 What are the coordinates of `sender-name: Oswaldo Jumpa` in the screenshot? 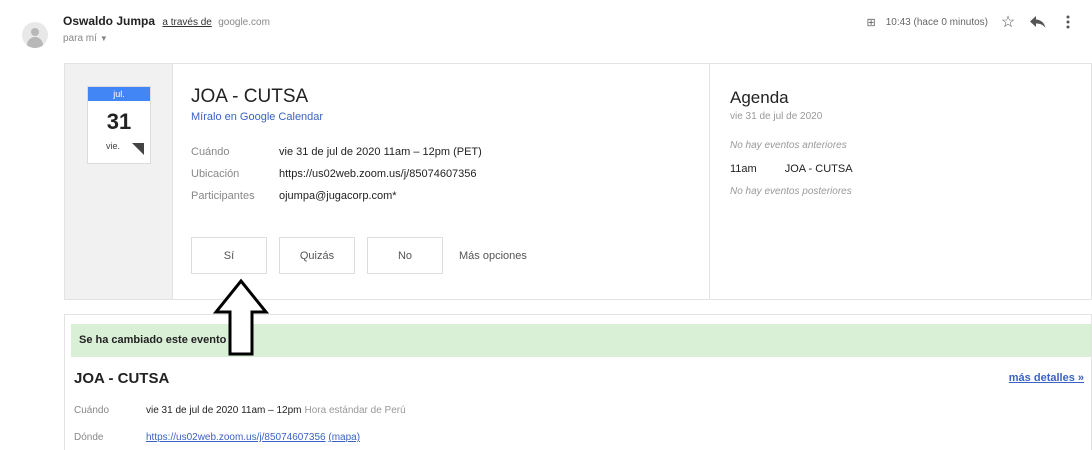 It's located at (109, 21).